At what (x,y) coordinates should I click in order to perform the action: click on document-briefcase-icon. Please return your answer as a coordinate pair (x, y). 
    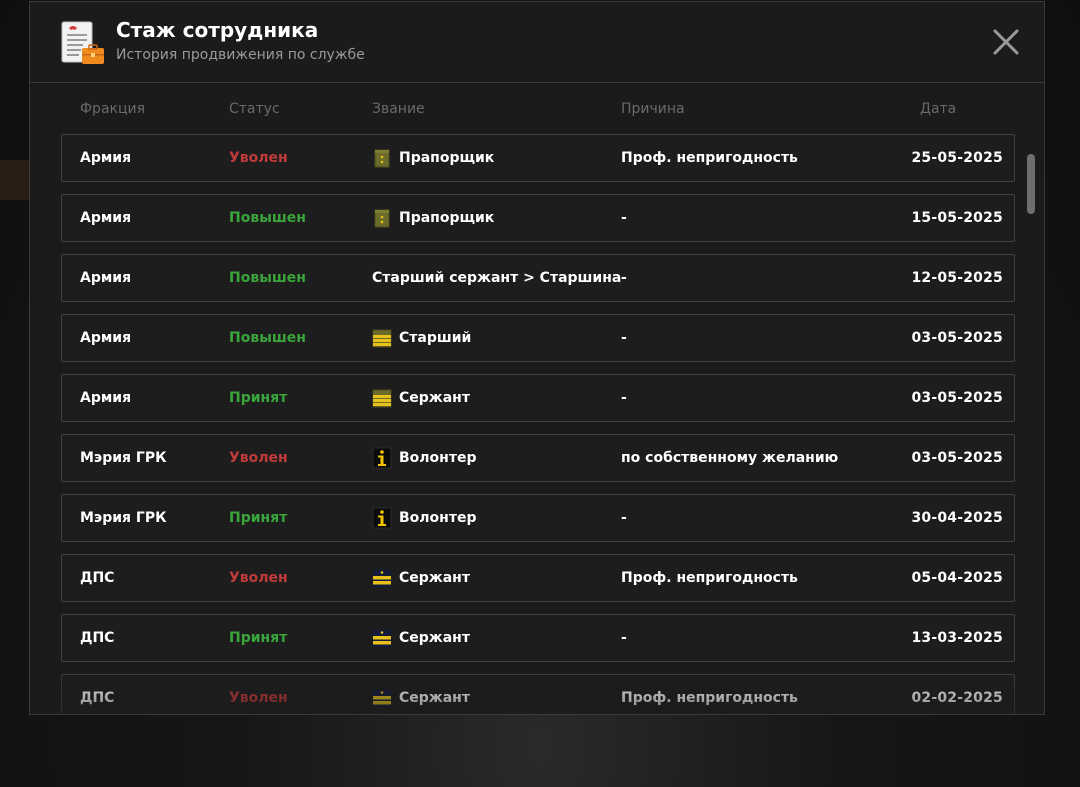
    Looking at the image, I should click on (82, 42).